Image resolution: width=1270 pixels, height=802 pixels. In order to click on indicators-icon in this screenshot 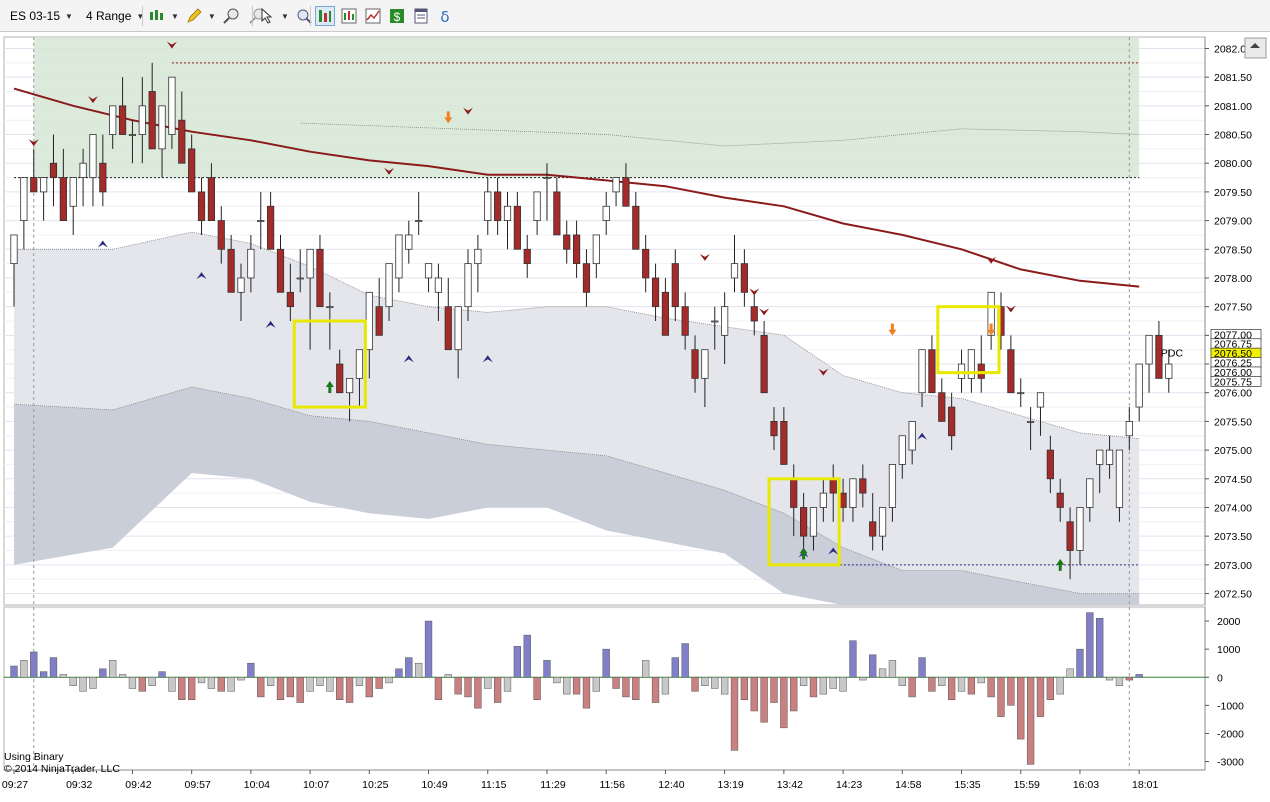, I will do `click(373, 16)`.